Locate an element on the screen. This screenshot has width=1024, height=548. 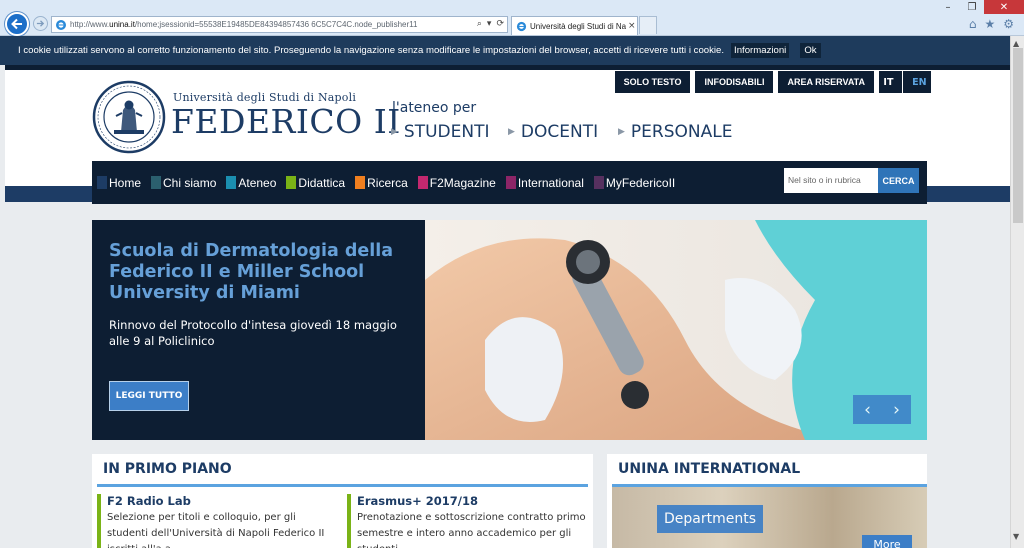
refresh-icon: ⟳ is located at coordinates (500, 24).